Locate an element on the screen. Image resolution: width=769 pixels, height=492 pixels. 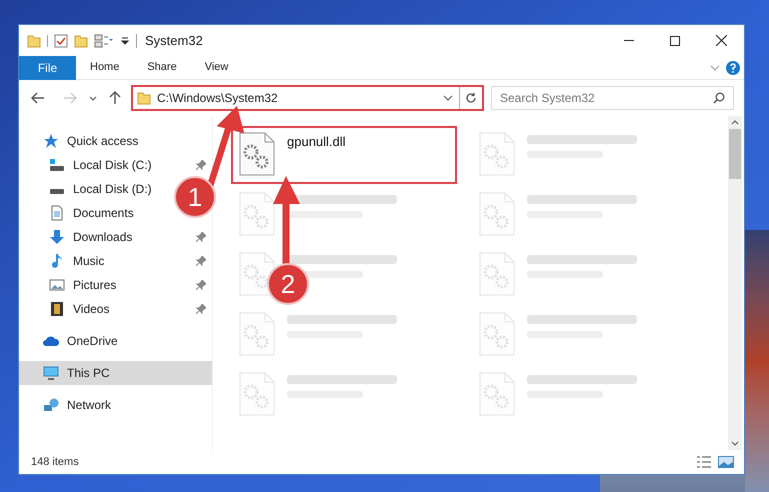
sidebar-item: OneDrive is located at coordinates (115, 341).